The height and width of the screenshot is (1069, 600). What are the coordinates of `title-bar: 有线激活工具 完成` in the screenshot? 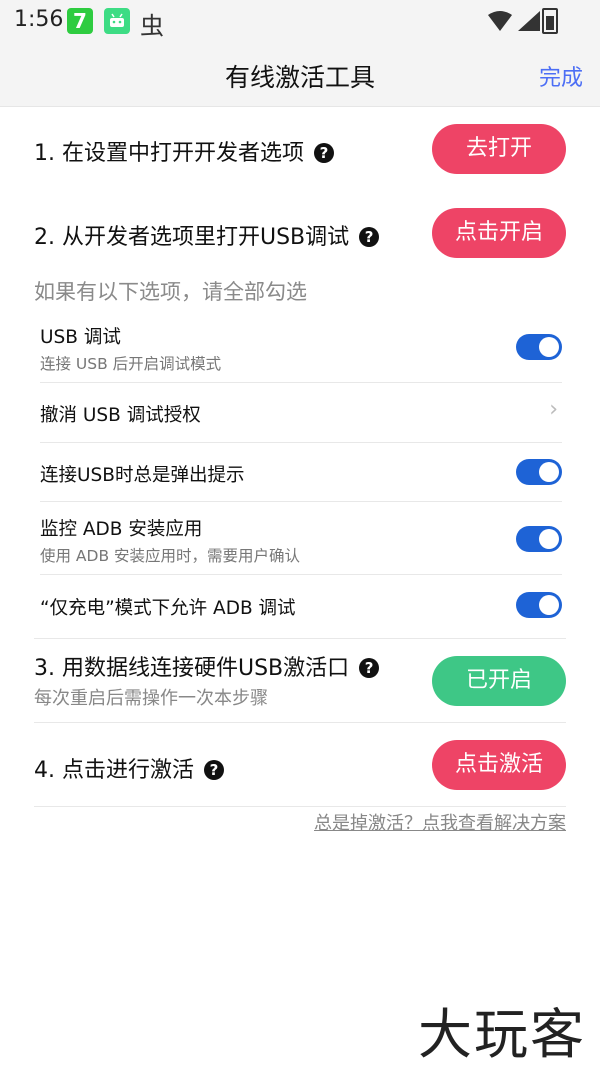 It's located at (300, 75).